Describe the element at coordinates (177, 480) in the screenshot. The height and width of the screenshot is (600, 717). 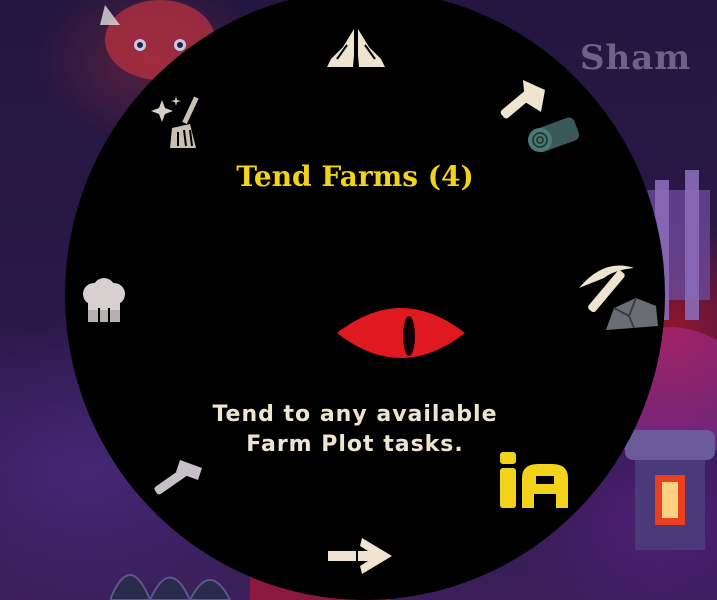
I see `hammer-icon` at that location.